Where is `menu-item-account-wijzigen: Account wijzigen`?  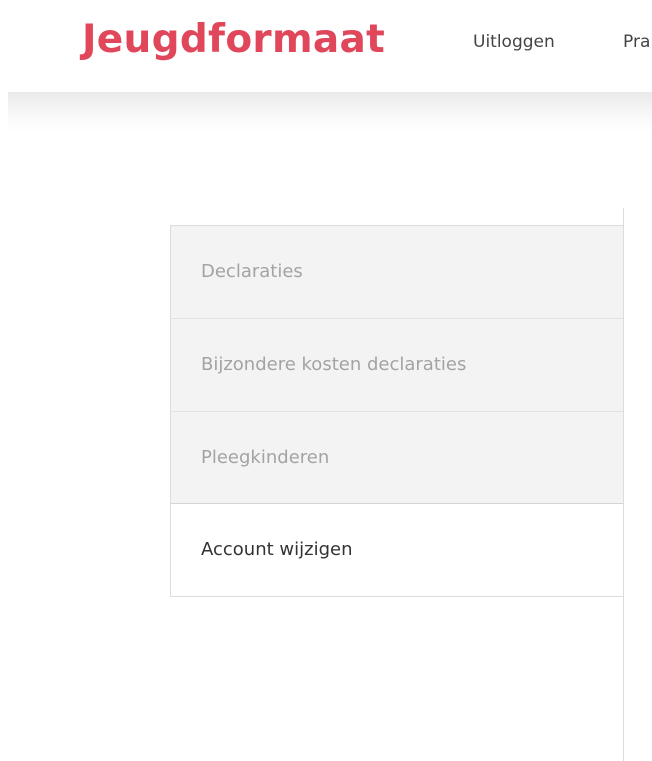
menu-item-account-wijzigen: Account wijzigen is located at coordinates (397, 549).